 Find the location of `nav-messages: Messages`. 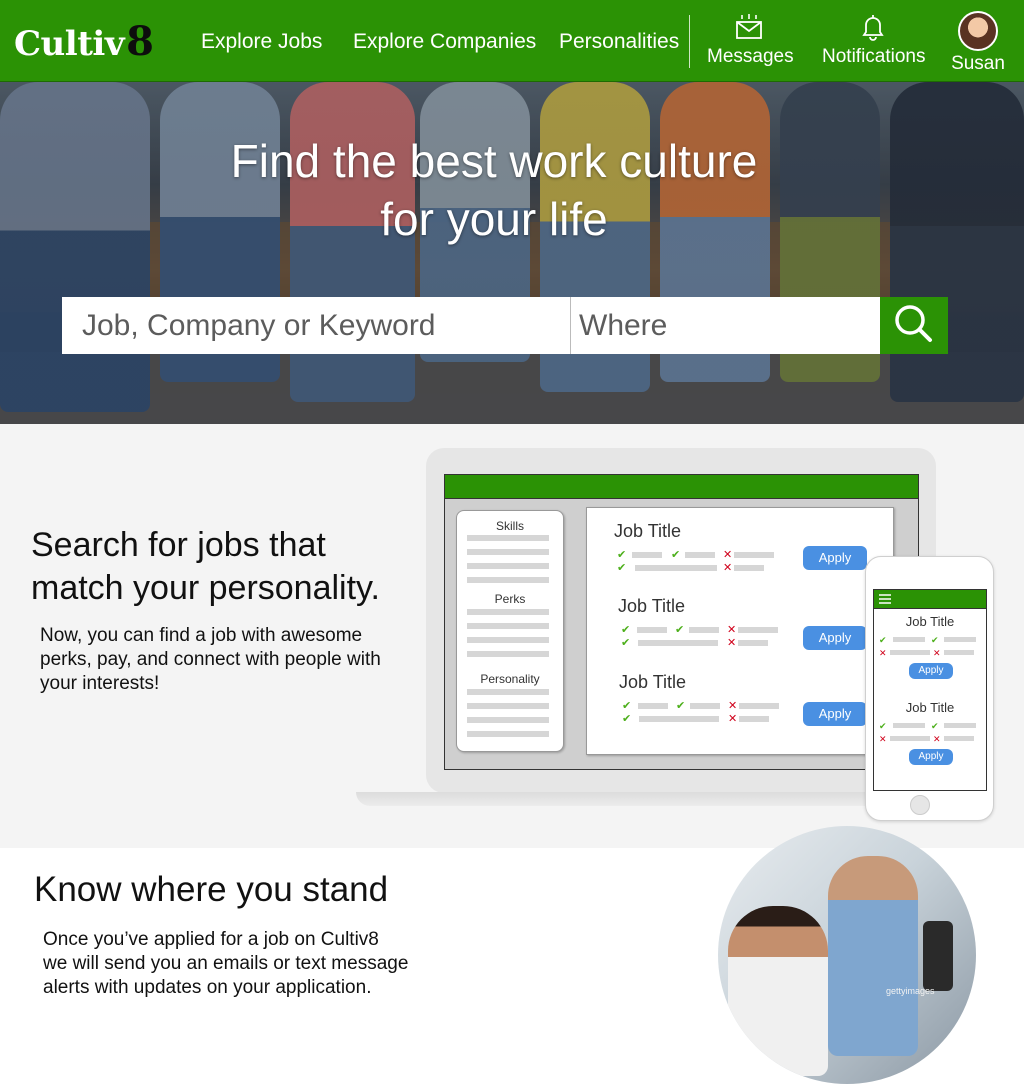

nav-messages: Messages is located at coordinates (750, 40).